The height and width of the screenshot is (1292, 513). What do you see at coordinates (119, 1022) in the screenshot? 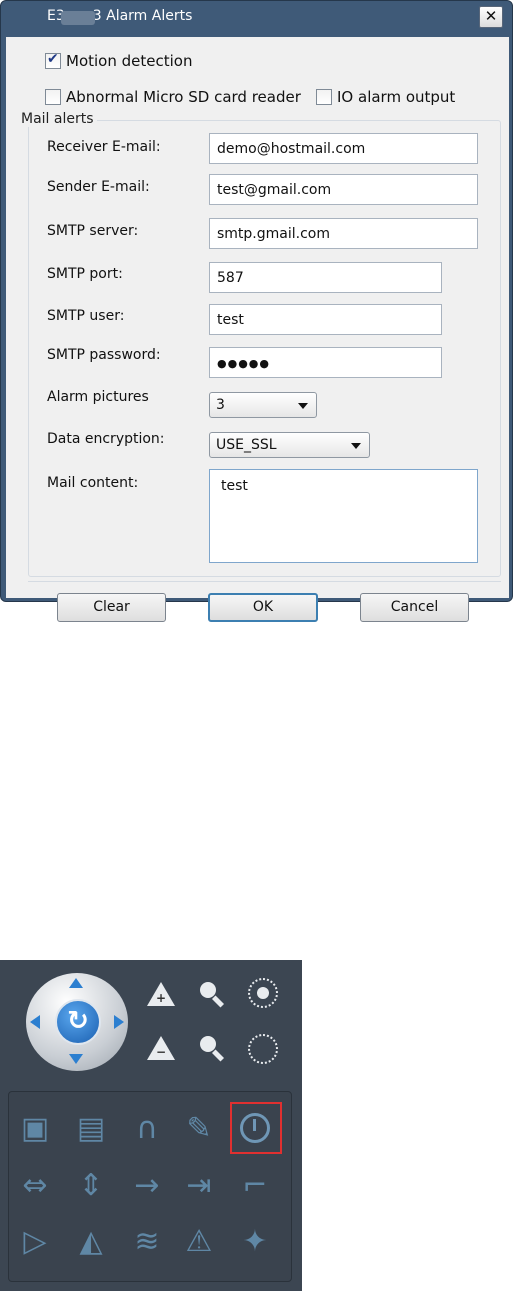
I see `pan-right-icon` at bounding box center [119, 1022].